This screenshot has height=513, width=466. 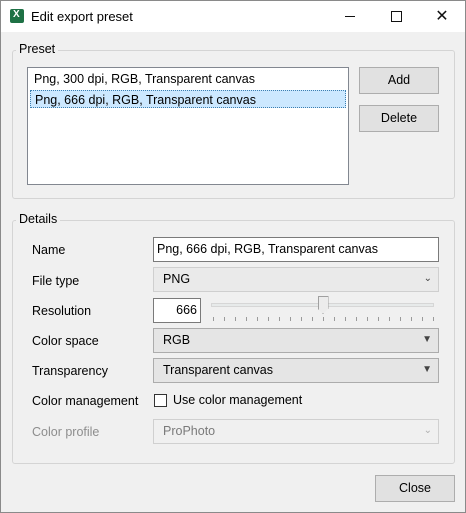 I want to click on color-management-label: Color management, so click(x=85, y=401).